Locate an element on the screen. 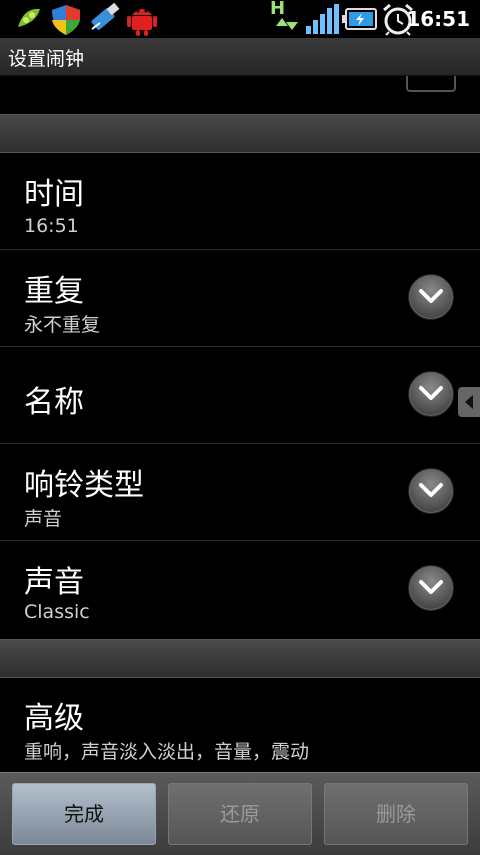 Image resolution: width=480 pixels, height=855 pixels. pref-advanced: 高级 重响，声音淡入淡出，音量，震动 is located at coordinates (240, 724).